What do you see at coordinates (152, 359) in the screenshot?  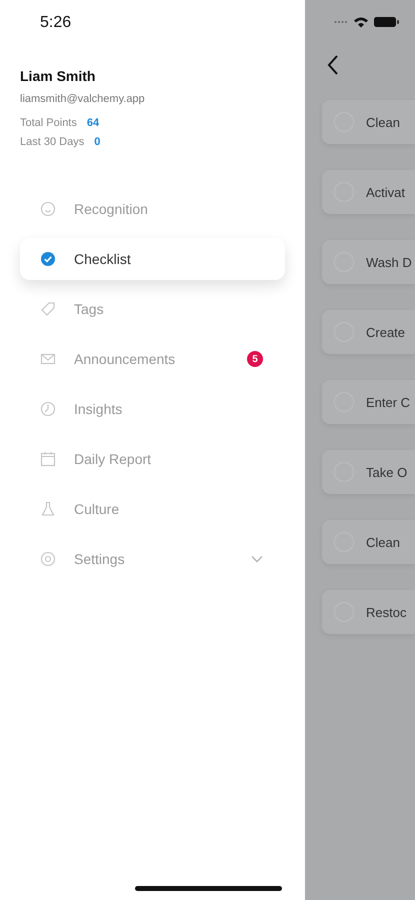 I see `menu-item: Announcements 5` at bounding box center [152, 359].